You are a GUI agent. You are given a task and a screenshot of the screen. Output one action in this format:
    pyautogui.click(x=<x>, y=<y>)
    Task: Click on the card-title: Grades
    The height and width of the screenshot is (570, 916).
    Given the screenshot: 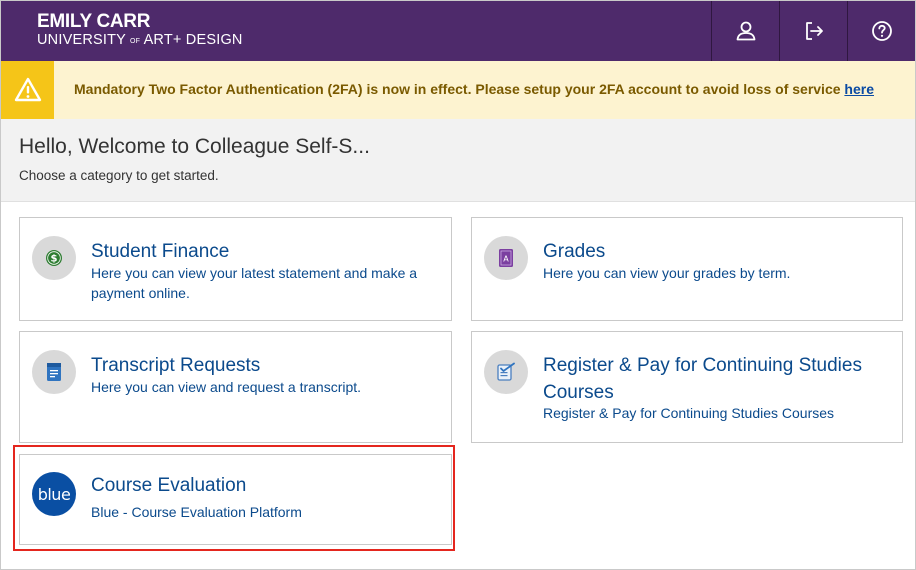 What is the action you would take?
    pyautogui.click(x=574, y=251)
    